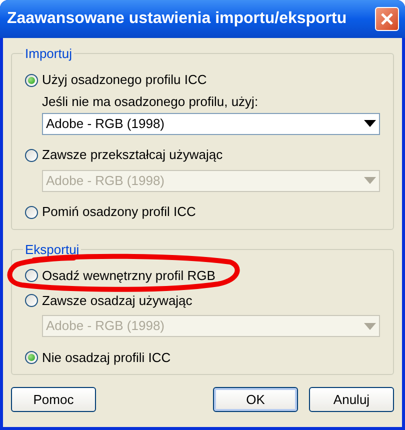  I want to click on radio-label: Zawsze osadzaj używając, so click(117, 300).